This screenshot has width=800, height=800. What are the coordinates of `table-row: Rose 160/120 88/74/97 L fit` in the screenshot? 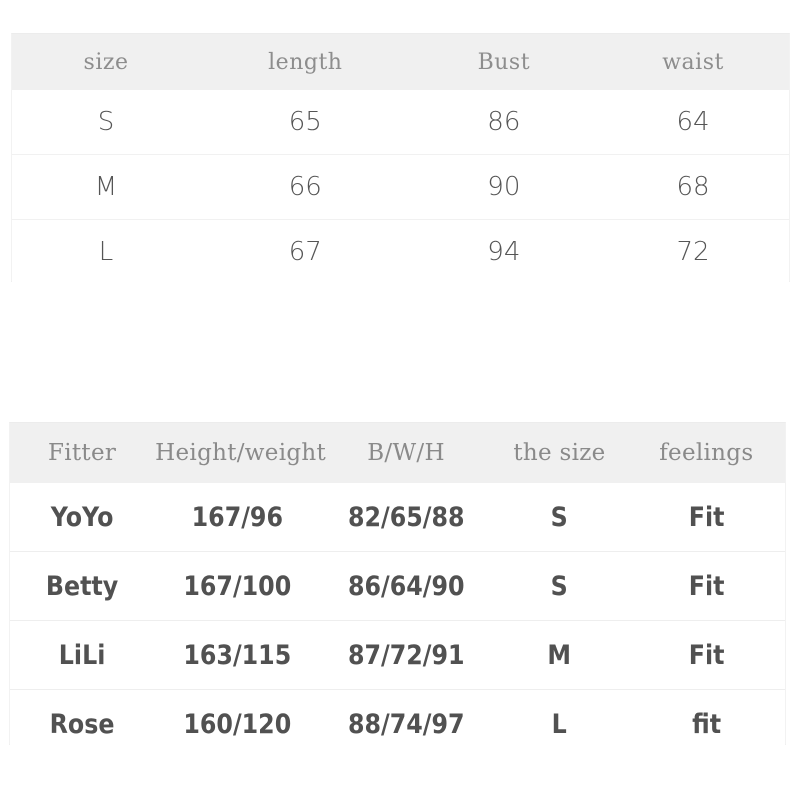 It's located at (397, 723).